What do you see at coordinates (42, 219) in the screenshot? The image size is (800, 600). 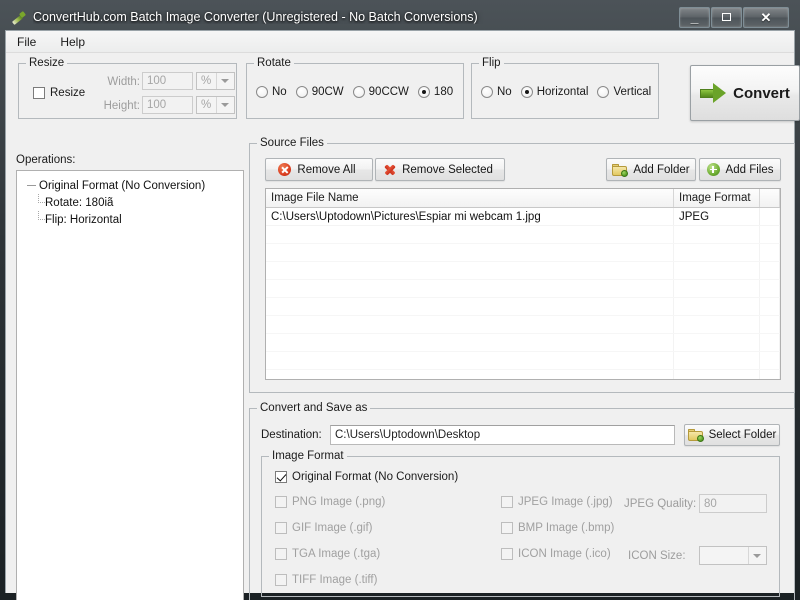 I see `tree-elbow-icon` at bounding box center [42, 219].